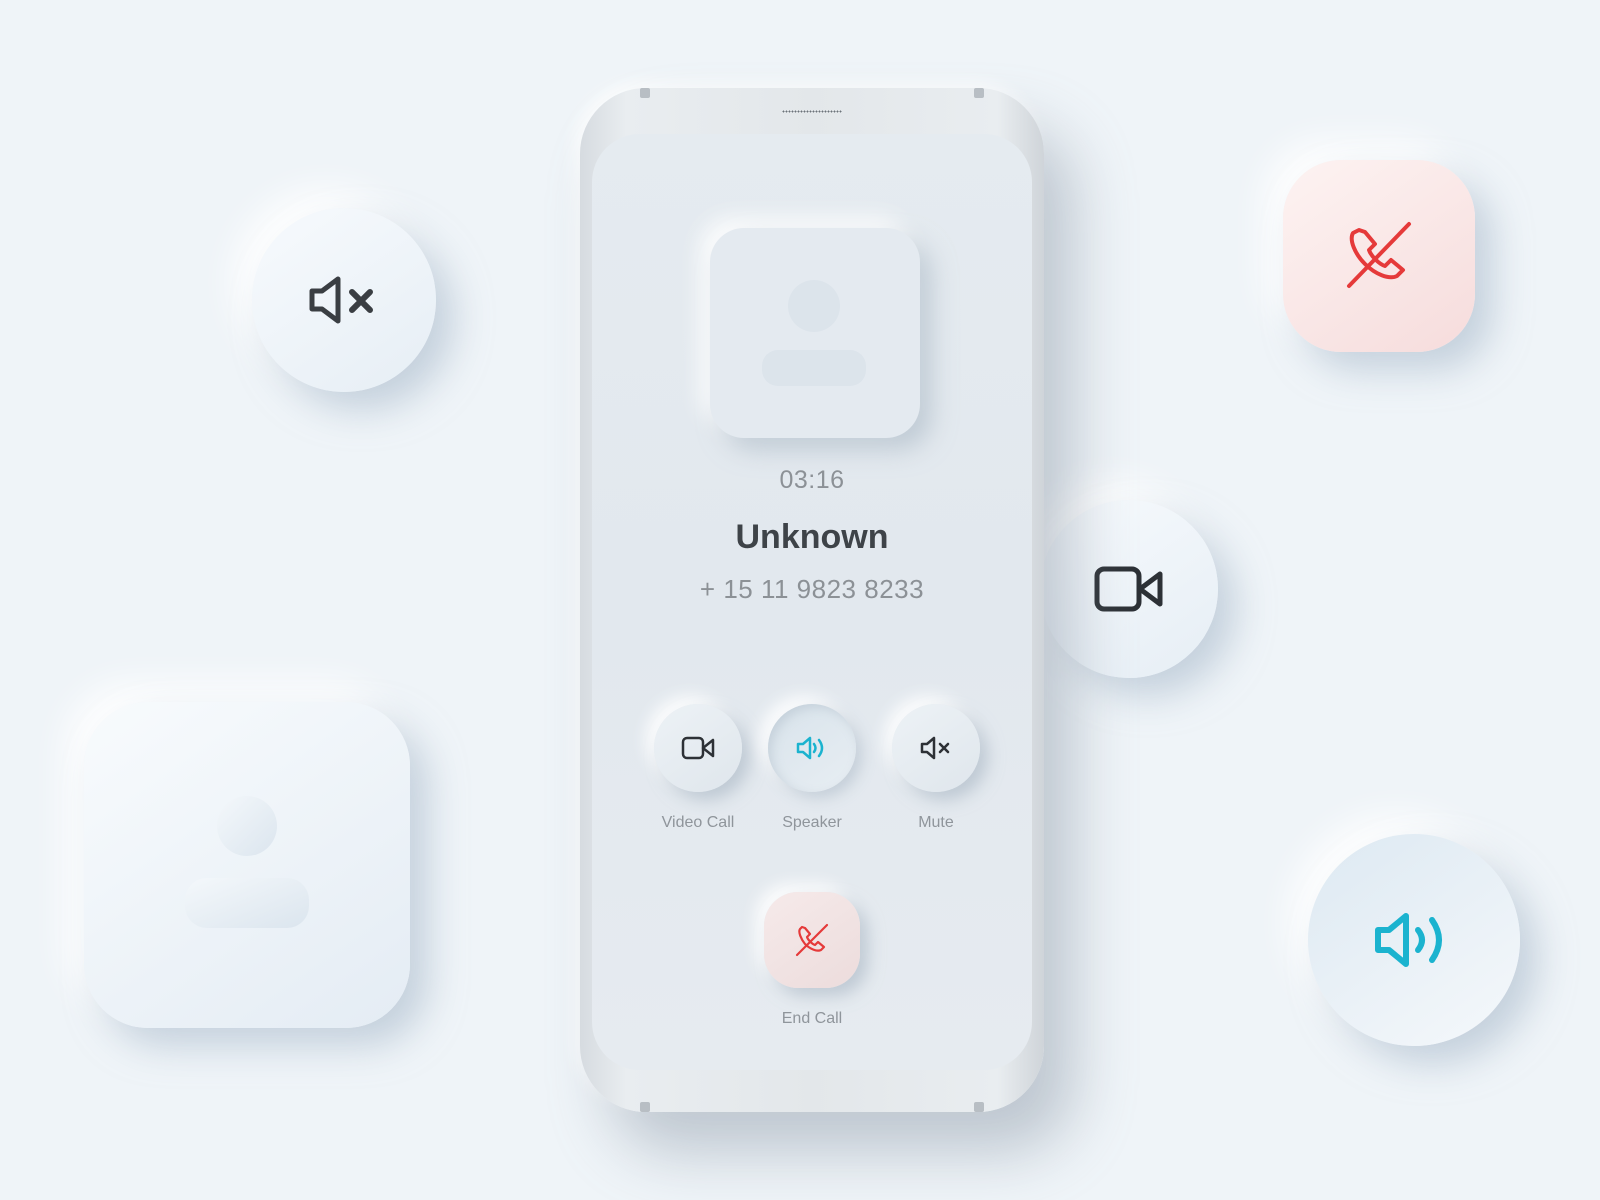 The image size is (1600, 1200). I want to click on end-call-button, so click(812, 940).